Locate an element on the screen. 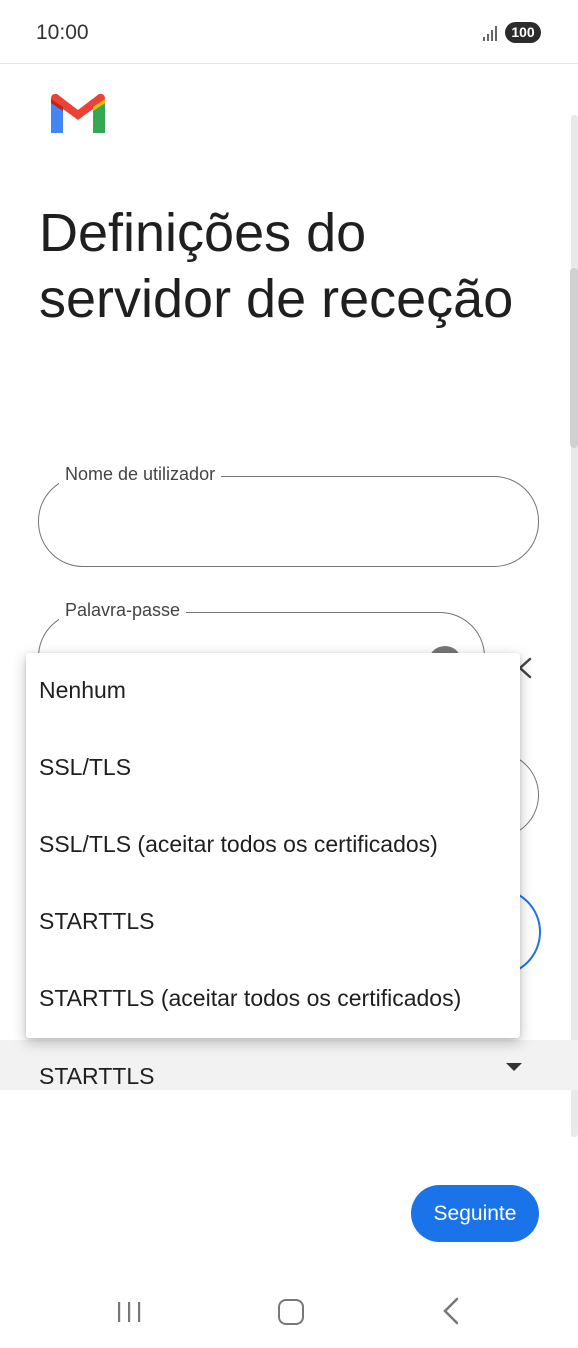 Image resolution: width=578 pixels, height=1348 pixels. username-field: Nome de utilizador is located at coordinates (288, 515).